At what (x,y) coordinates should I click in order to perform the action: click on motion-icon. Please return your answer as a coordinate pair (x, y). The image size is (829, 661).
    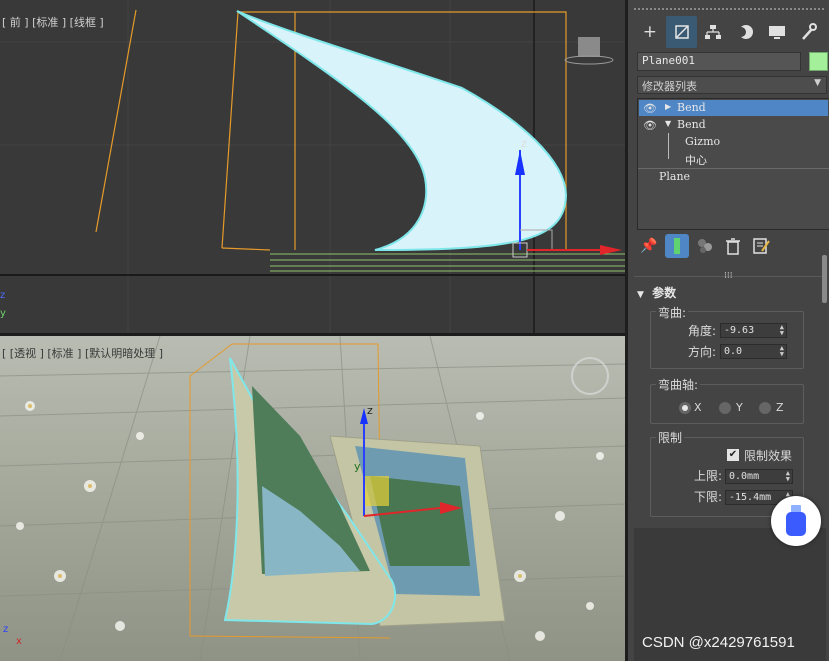
    Looking at the image, I should click on (744, 32).